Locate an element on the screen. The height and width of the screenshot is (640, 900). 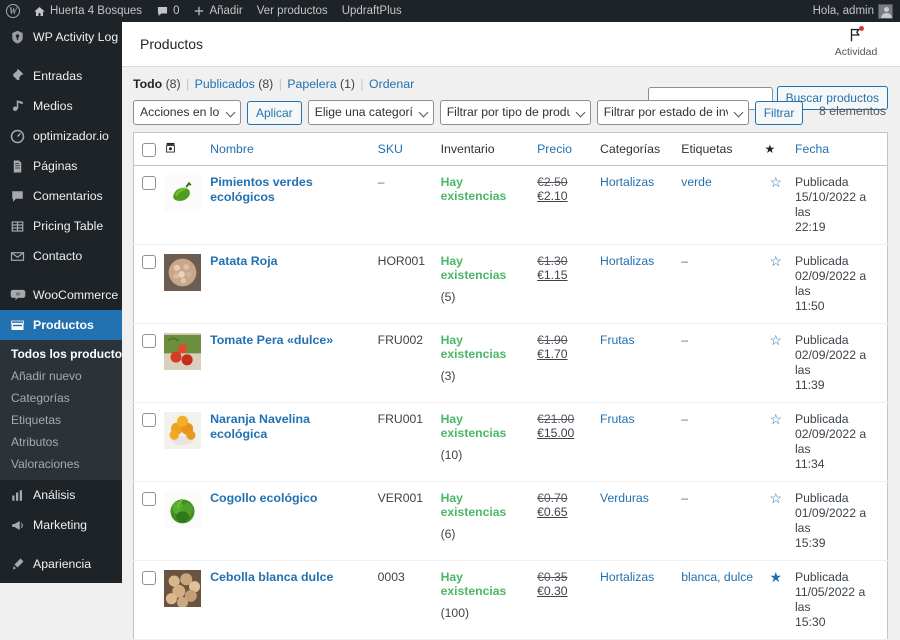
product-tags: blanca, dulce is located at coordinates (717, 577).